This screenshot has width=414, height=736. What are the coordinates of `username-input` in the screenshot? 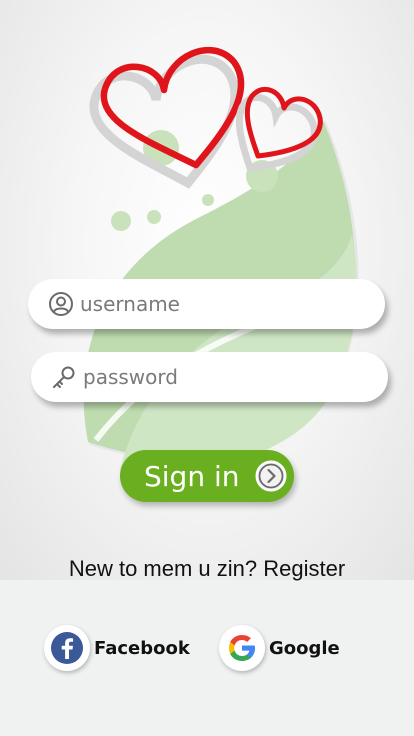 It's located at (210, 304).